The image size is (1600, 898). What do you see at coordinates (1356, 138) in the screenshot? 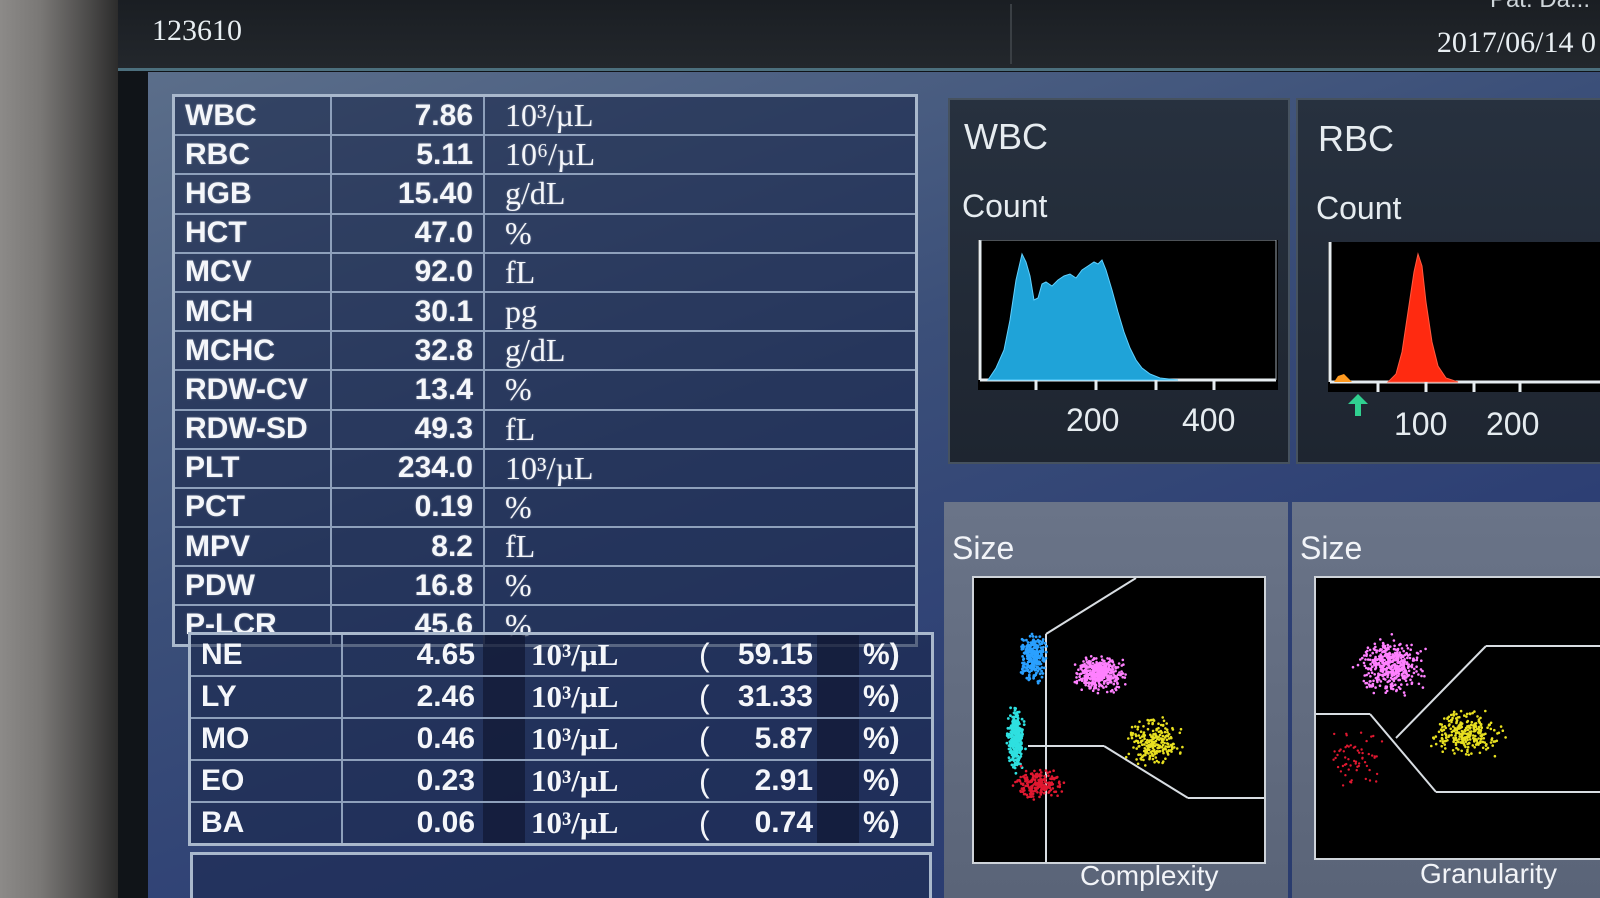
I see `rbc-histogram-title: RBC` at bounding box center [1356, 138].